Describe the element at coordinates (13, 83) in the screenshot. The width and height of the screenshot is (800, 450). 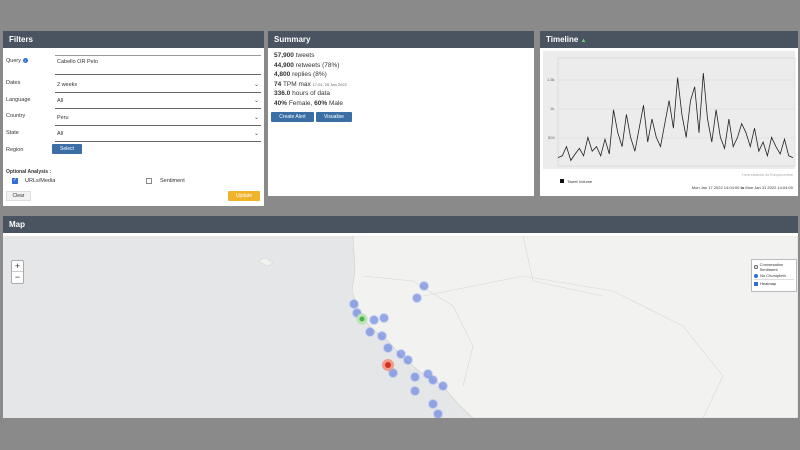
I see `dates-label: Dates` at that location.